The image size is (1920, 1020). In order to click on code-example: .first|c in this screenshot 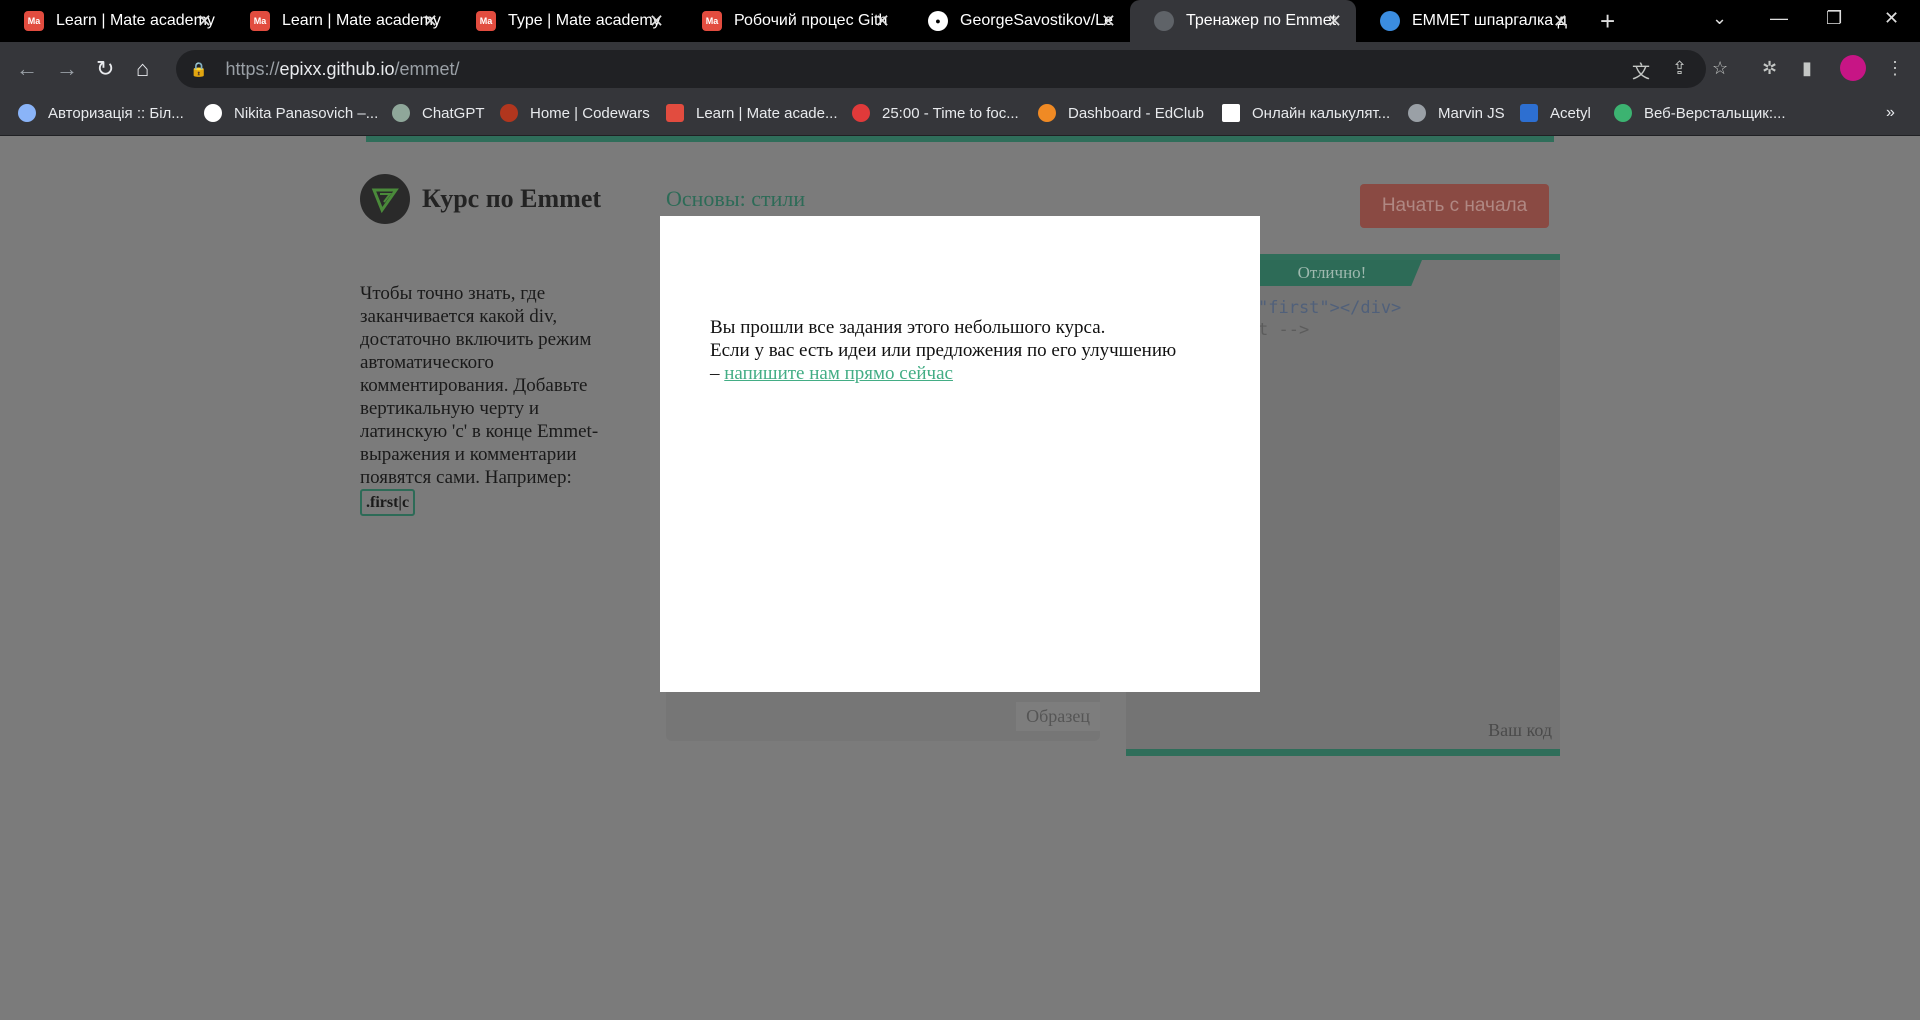, I will do `click(388, 502)`.